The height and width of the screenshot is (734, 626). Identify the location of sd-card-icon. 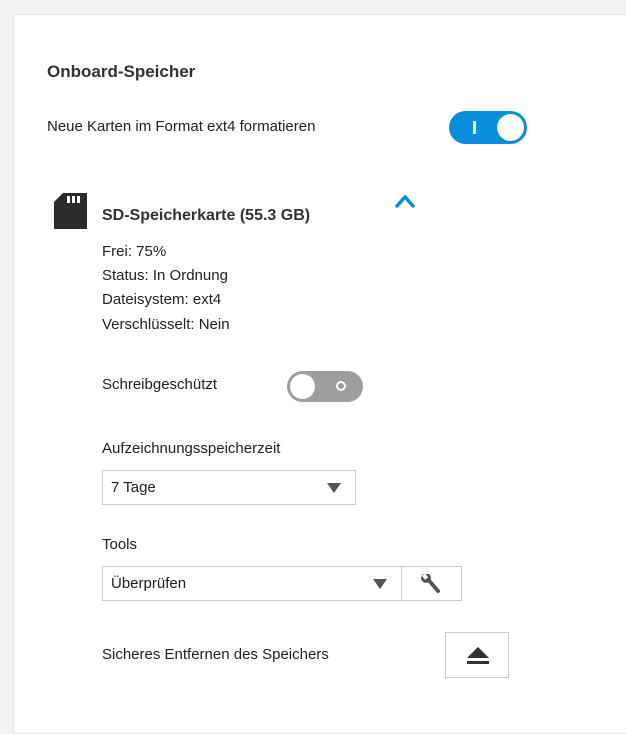
(70, 211).